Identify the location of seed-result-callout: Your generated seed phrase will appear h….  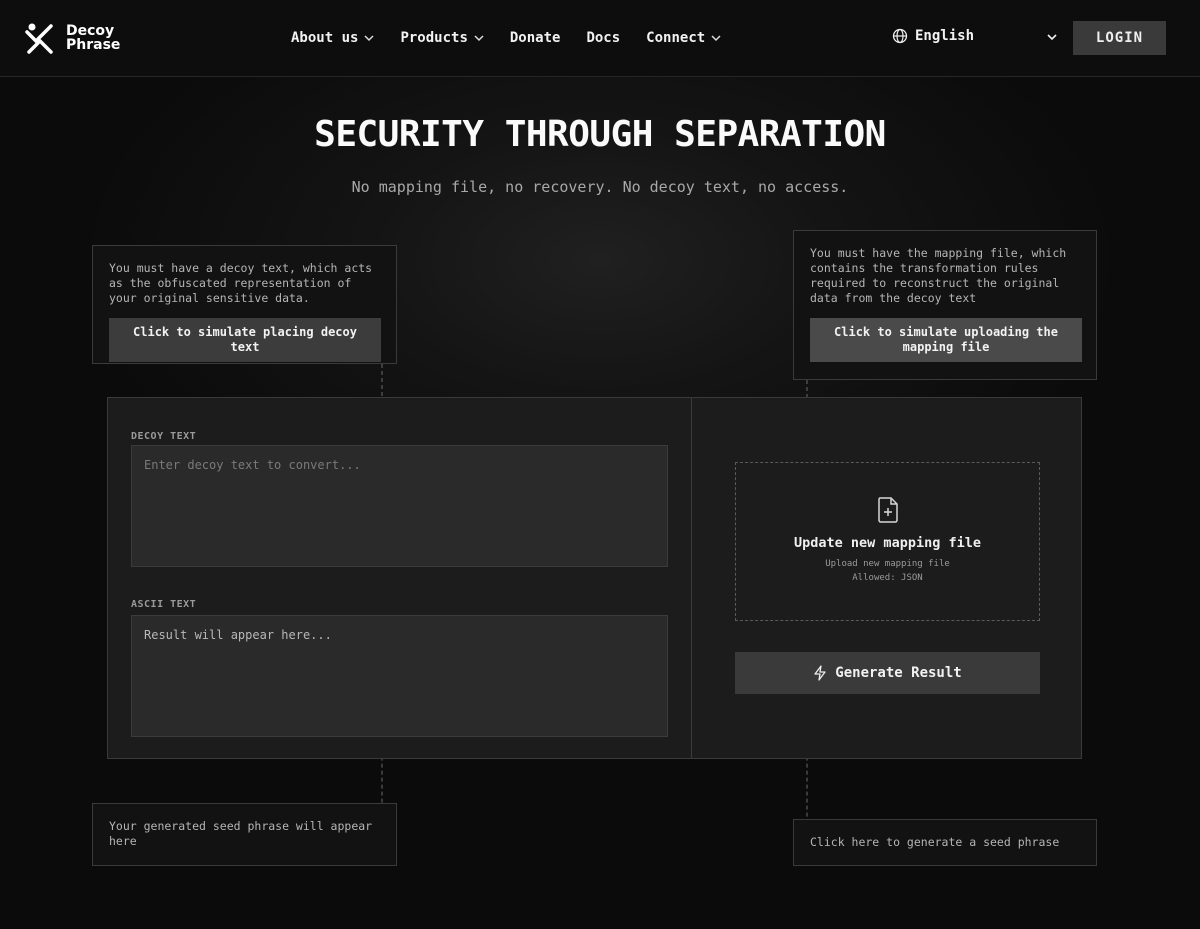
(244, 834).